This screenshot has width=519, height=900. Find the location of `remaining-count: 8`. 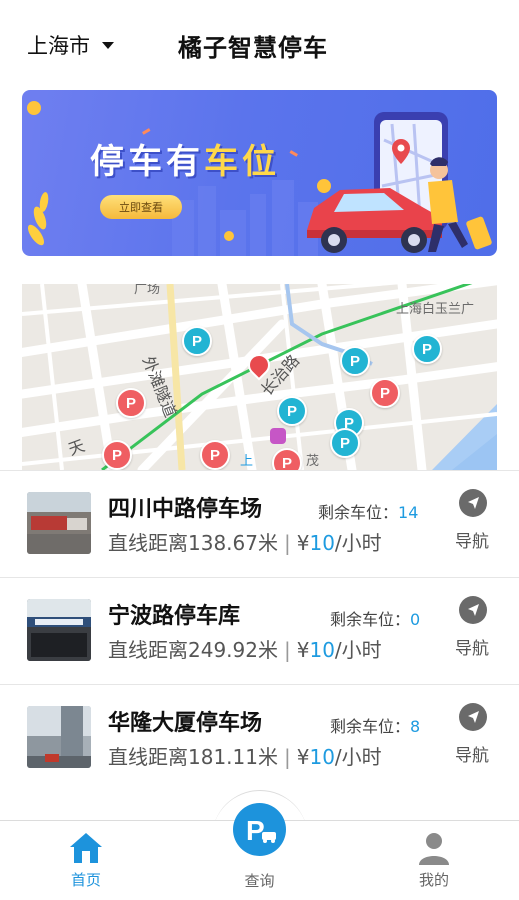

remaining-count: 8 is located at coordinates (415, 726).